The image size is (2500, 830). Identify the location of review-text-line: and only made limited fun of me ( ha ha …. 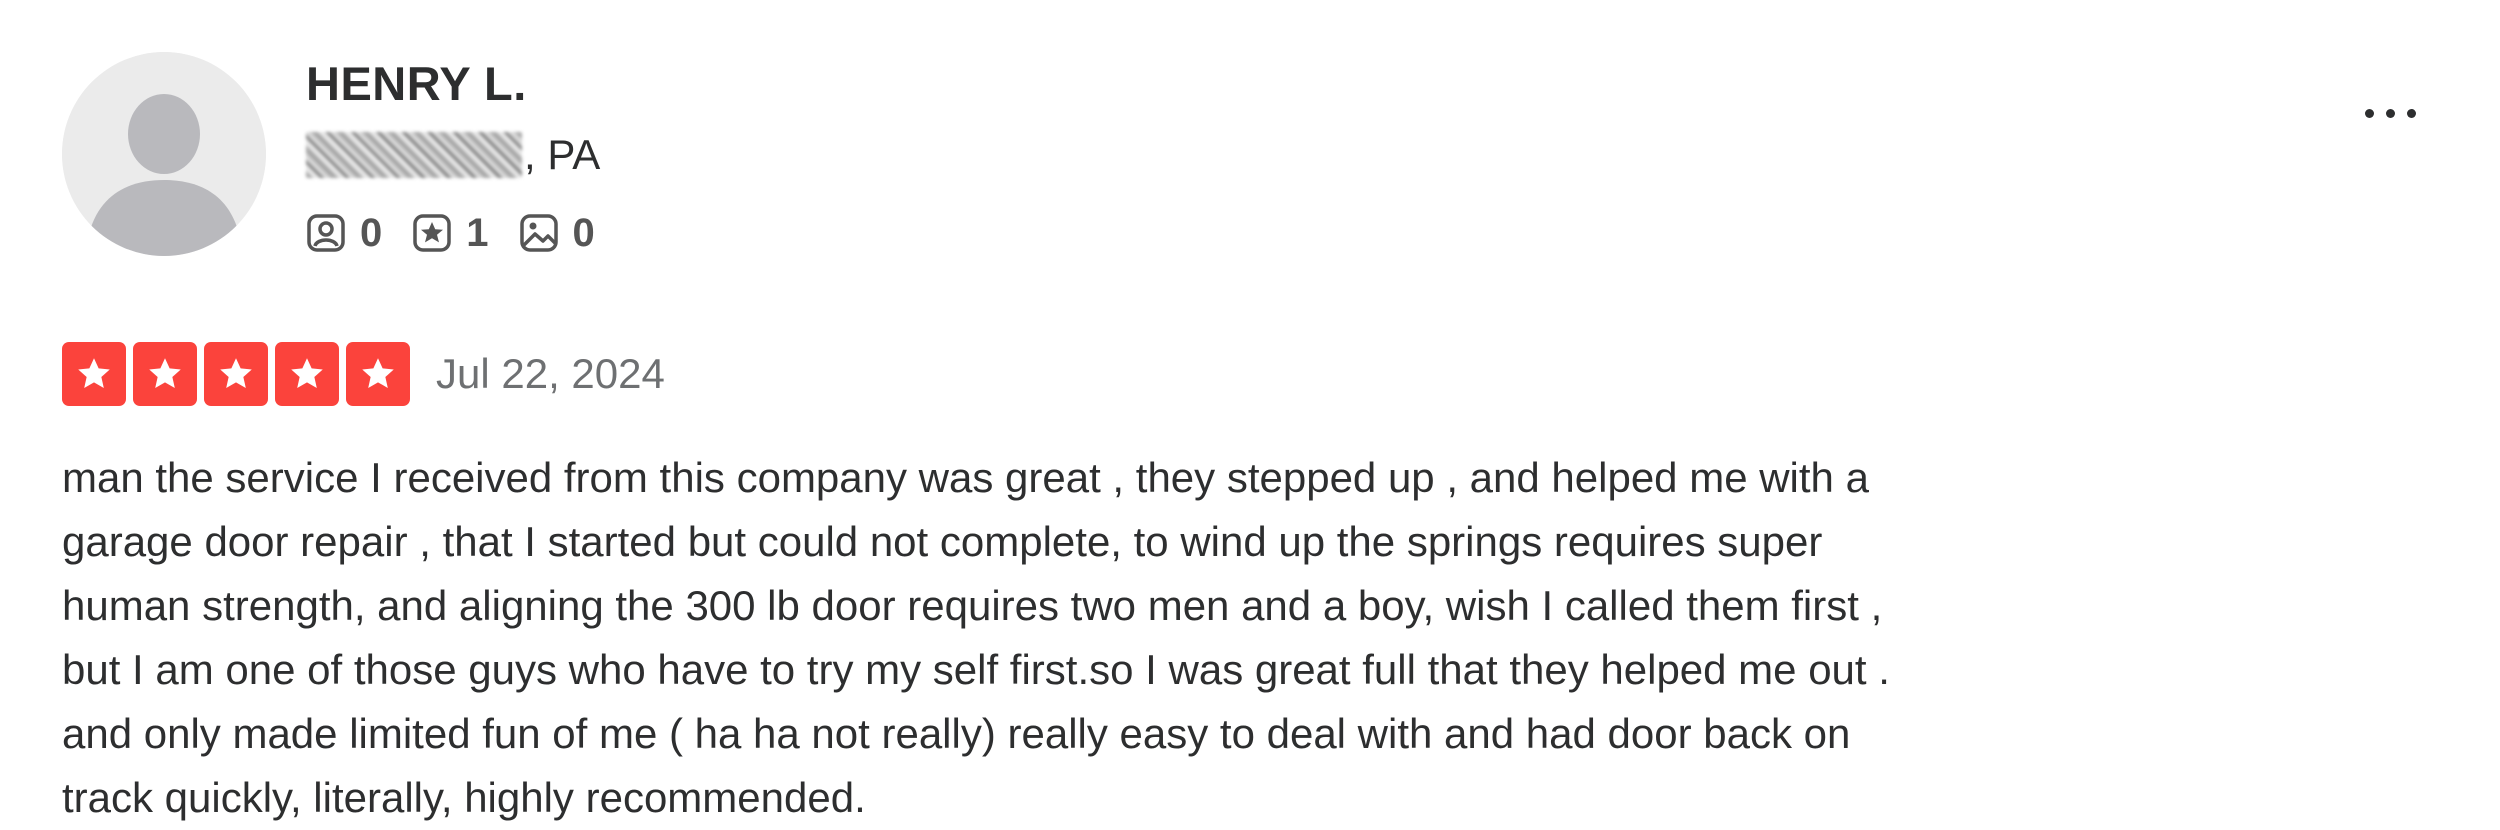
(956, 733).